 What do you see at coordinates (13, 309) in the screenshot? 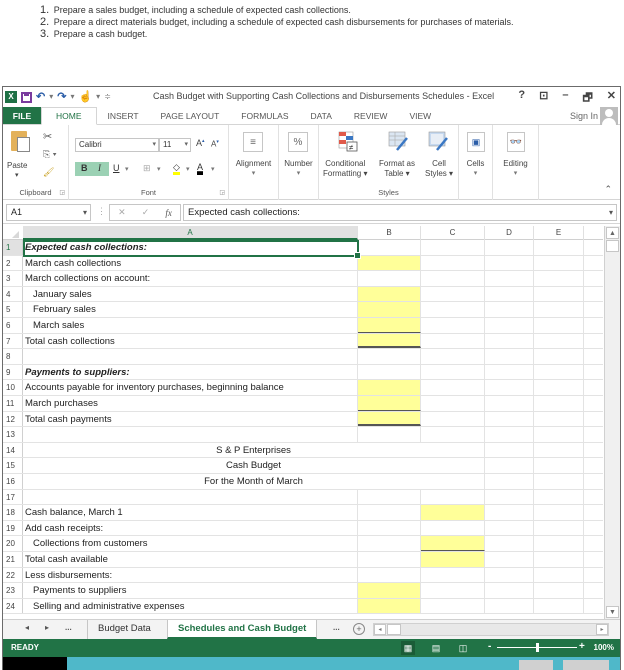
I see `row-header: 5` at bounding box center [13, 309].